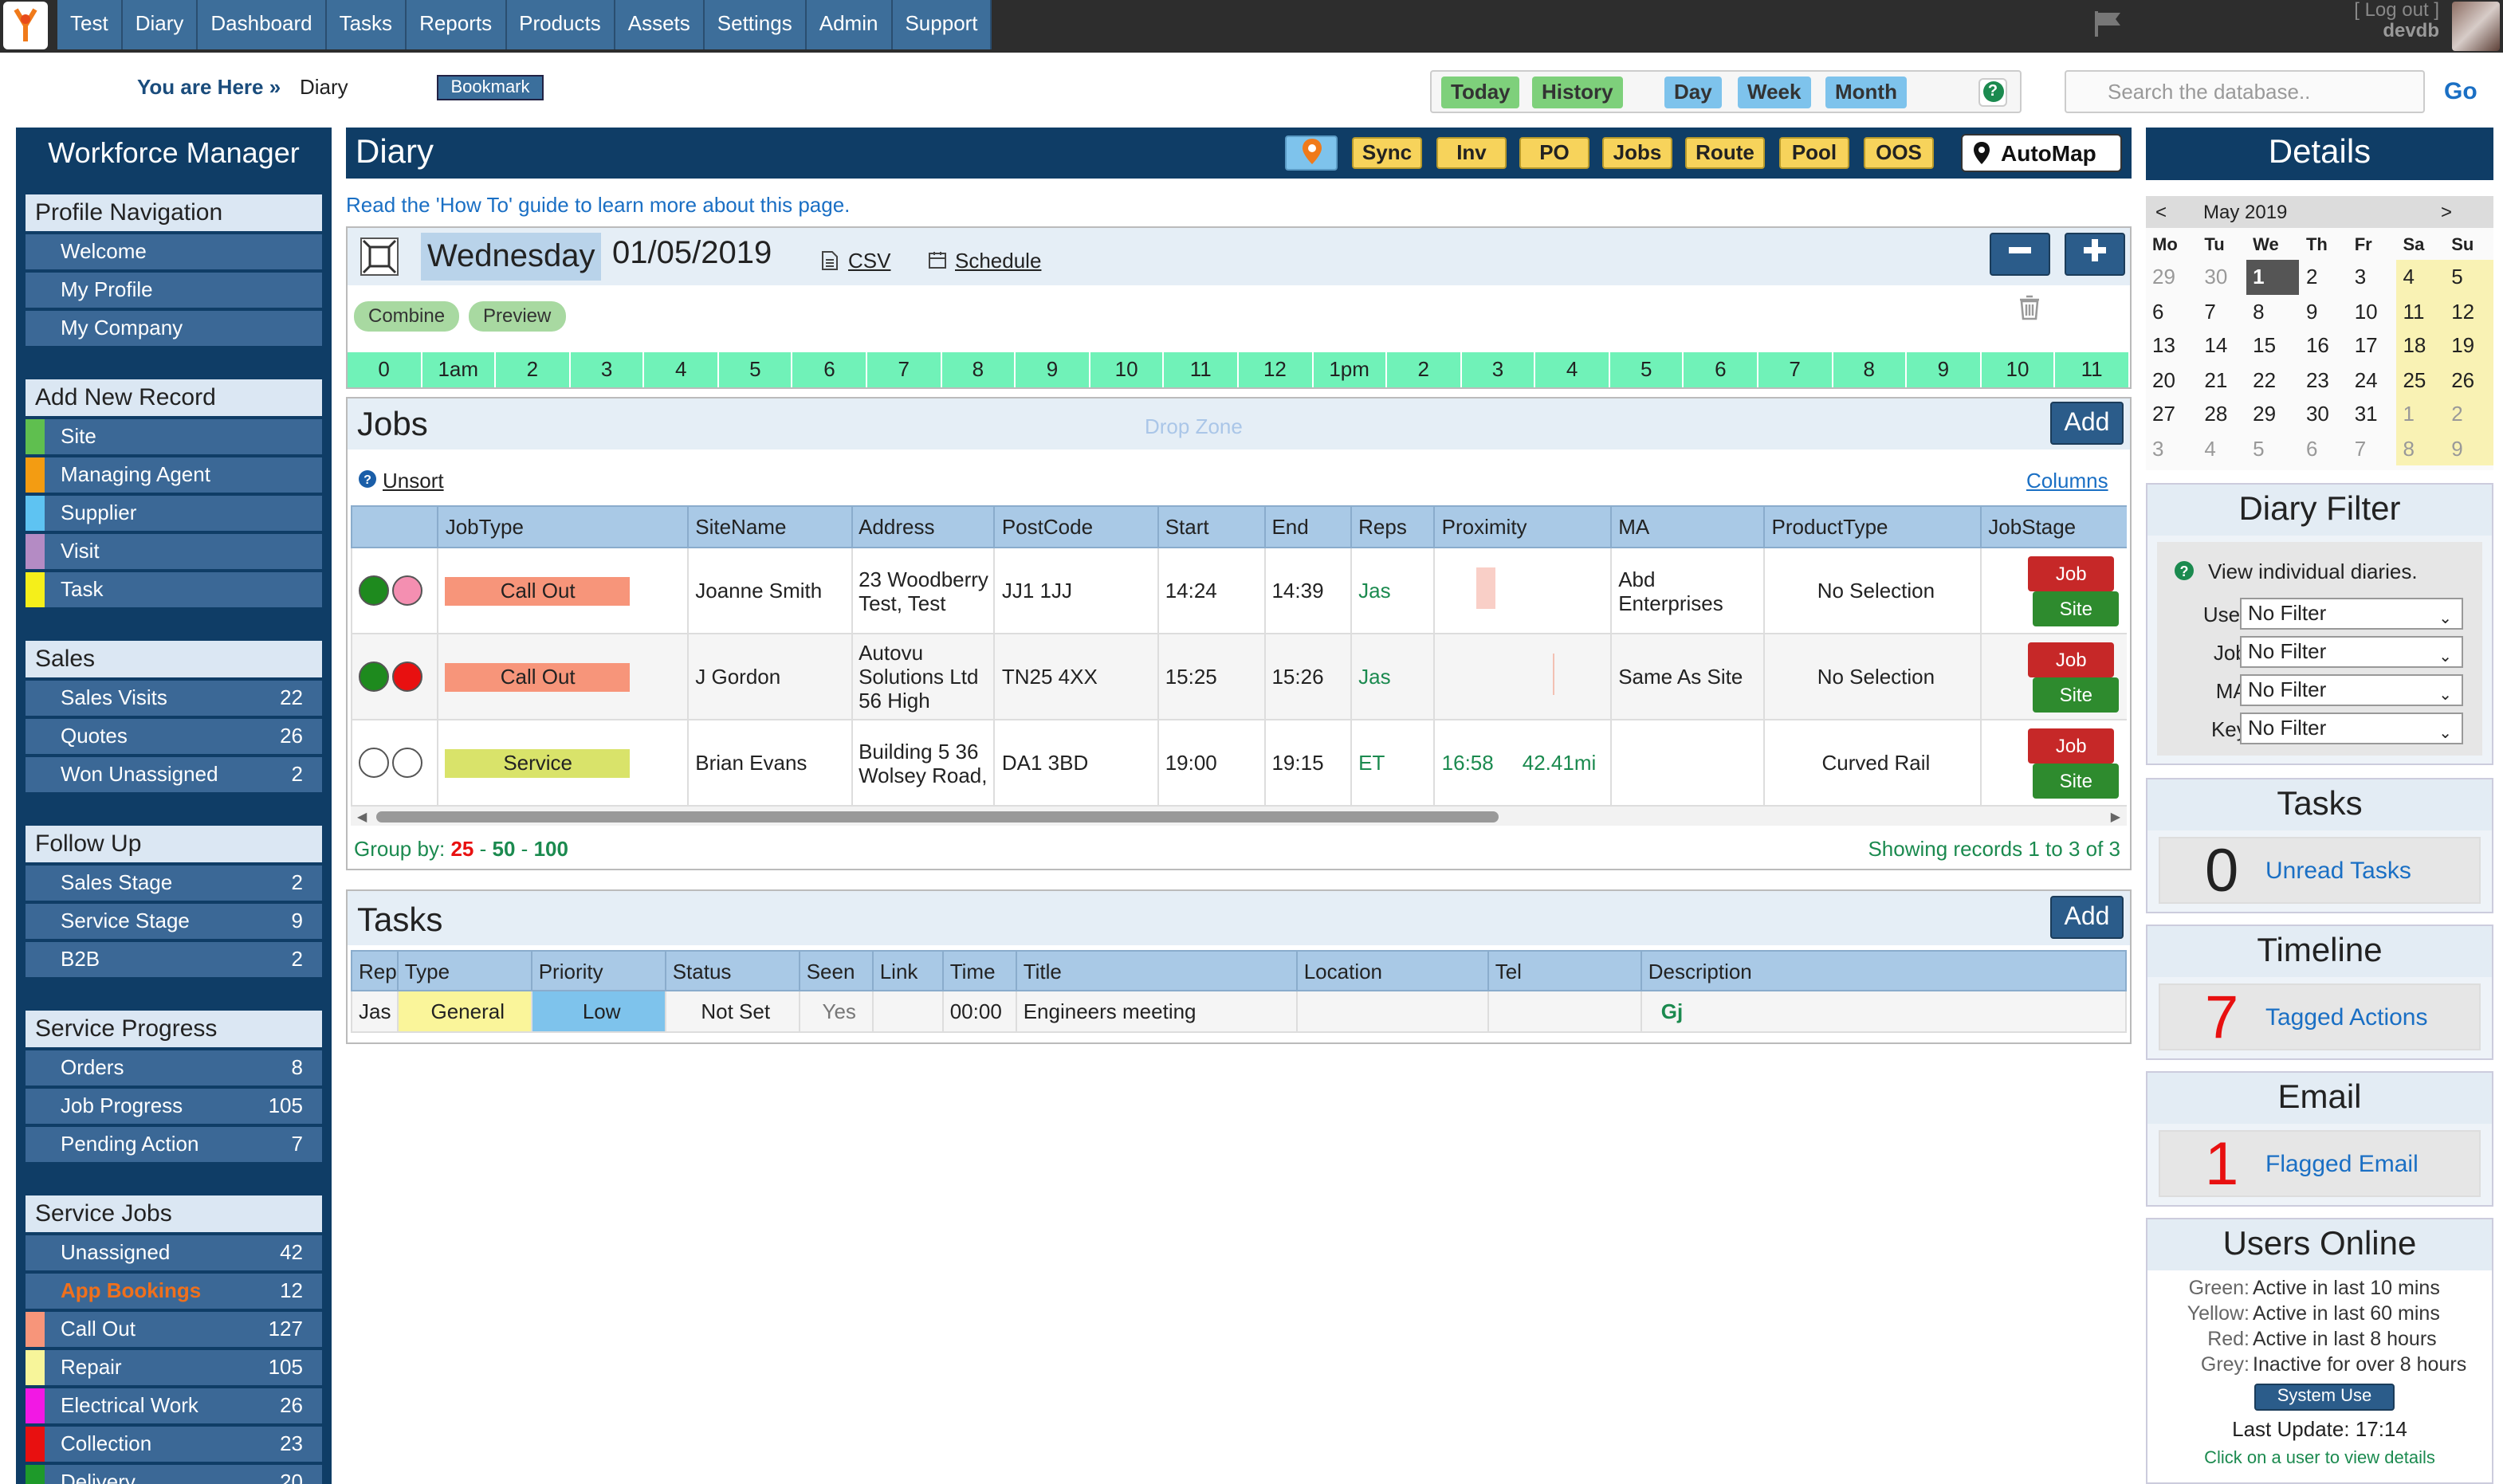 Image resolution: width=2503 pixels, height=1484 pixels. What do you see at coordinates (174, 659) in the screenshot?
I see `sidebar-section-sales: Sales` at bounding box center [174, 659].